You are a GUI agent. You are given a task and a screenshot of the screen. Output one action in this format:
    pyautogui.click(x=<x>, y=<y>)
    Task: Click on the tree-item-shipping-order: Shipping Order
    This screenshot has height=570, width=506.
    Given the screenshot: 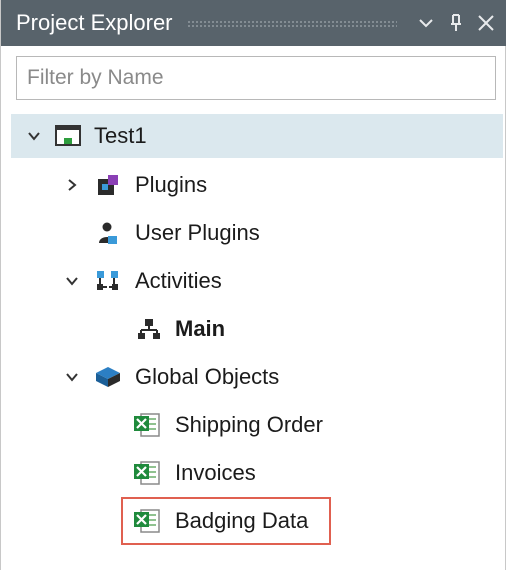 What is the action you would take?
    pyautogui.click(x=253, y=425)
    